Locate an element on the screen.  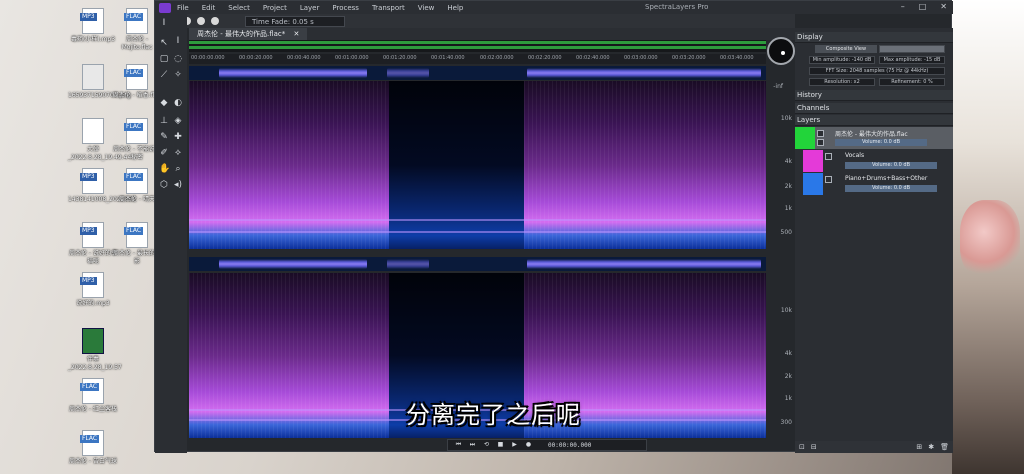
transport-time: 00:00:00.000 is located at coordinates (570, 445).